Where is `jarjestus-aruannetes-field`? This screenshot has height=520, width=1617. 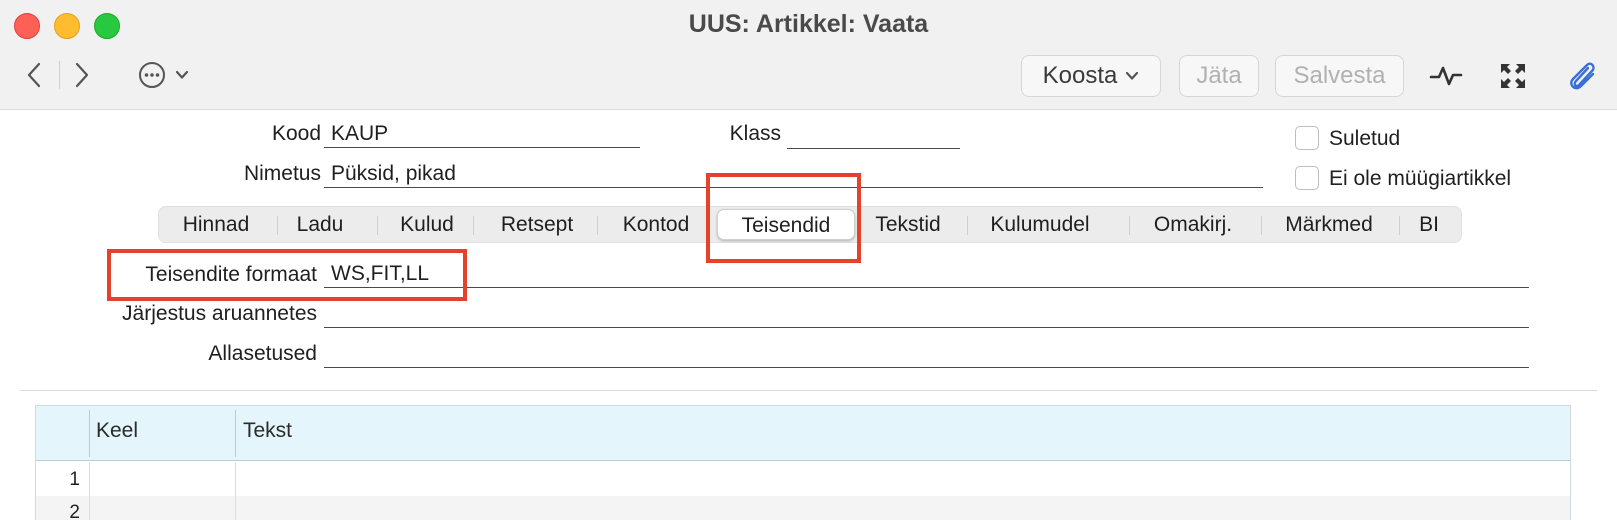
jarjestus-aruannetes-field is located at coordinates (926, 313).